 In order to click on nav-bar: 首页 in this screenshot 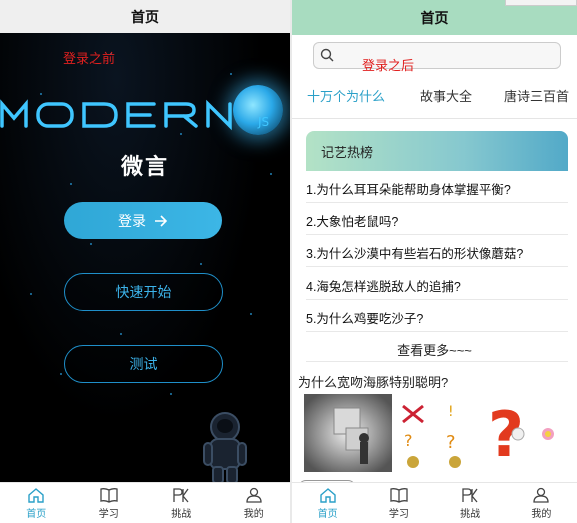, I will do `click(145, 16)`.